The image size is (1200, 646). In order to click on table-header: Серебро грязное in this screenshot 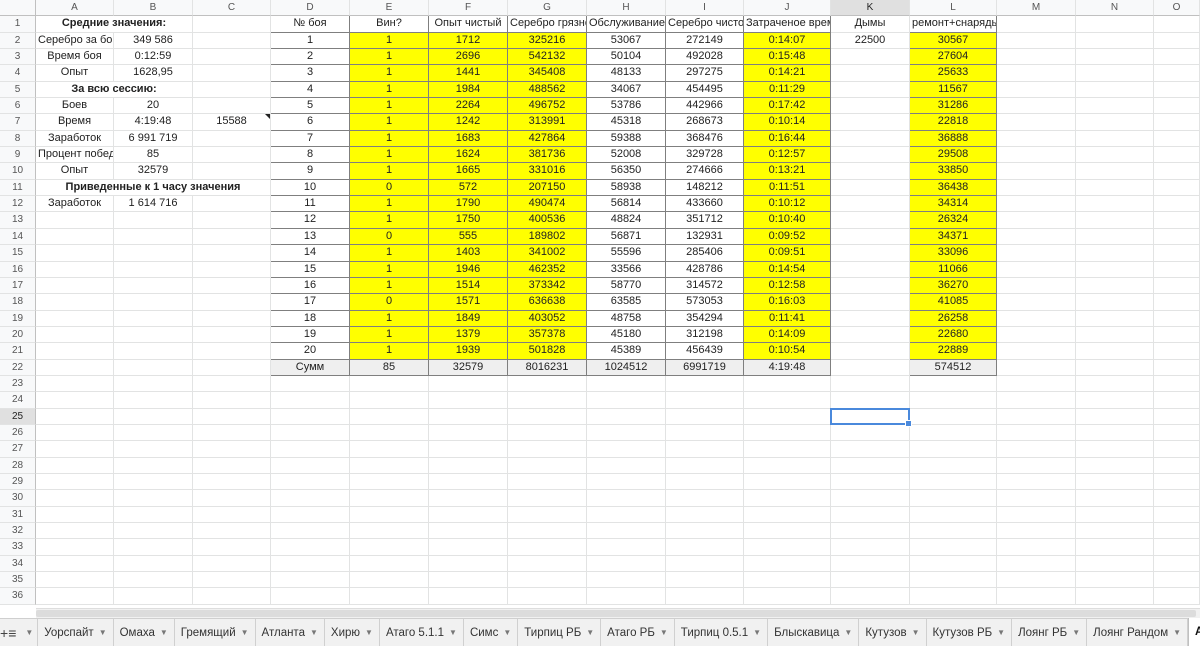, I will do `click(547, 24)`.